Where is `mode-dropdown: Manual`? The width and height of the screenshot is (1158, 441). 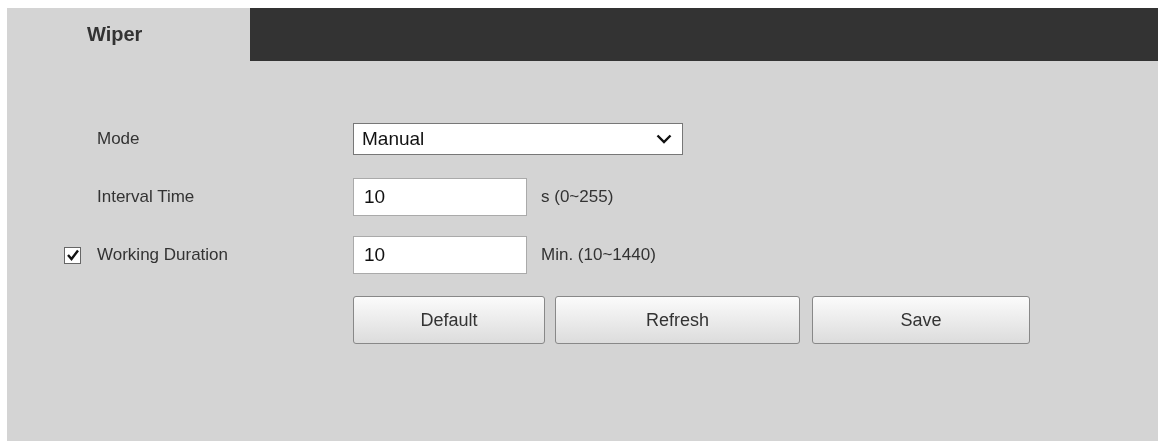
mode-dropdown: Manual is located at coordinates (518, 139).